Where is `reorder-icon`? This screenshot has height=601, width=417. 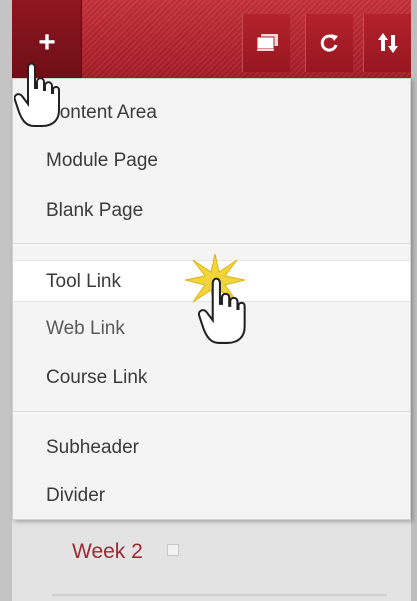 reorder-icon is located at coordinates (387, 43).